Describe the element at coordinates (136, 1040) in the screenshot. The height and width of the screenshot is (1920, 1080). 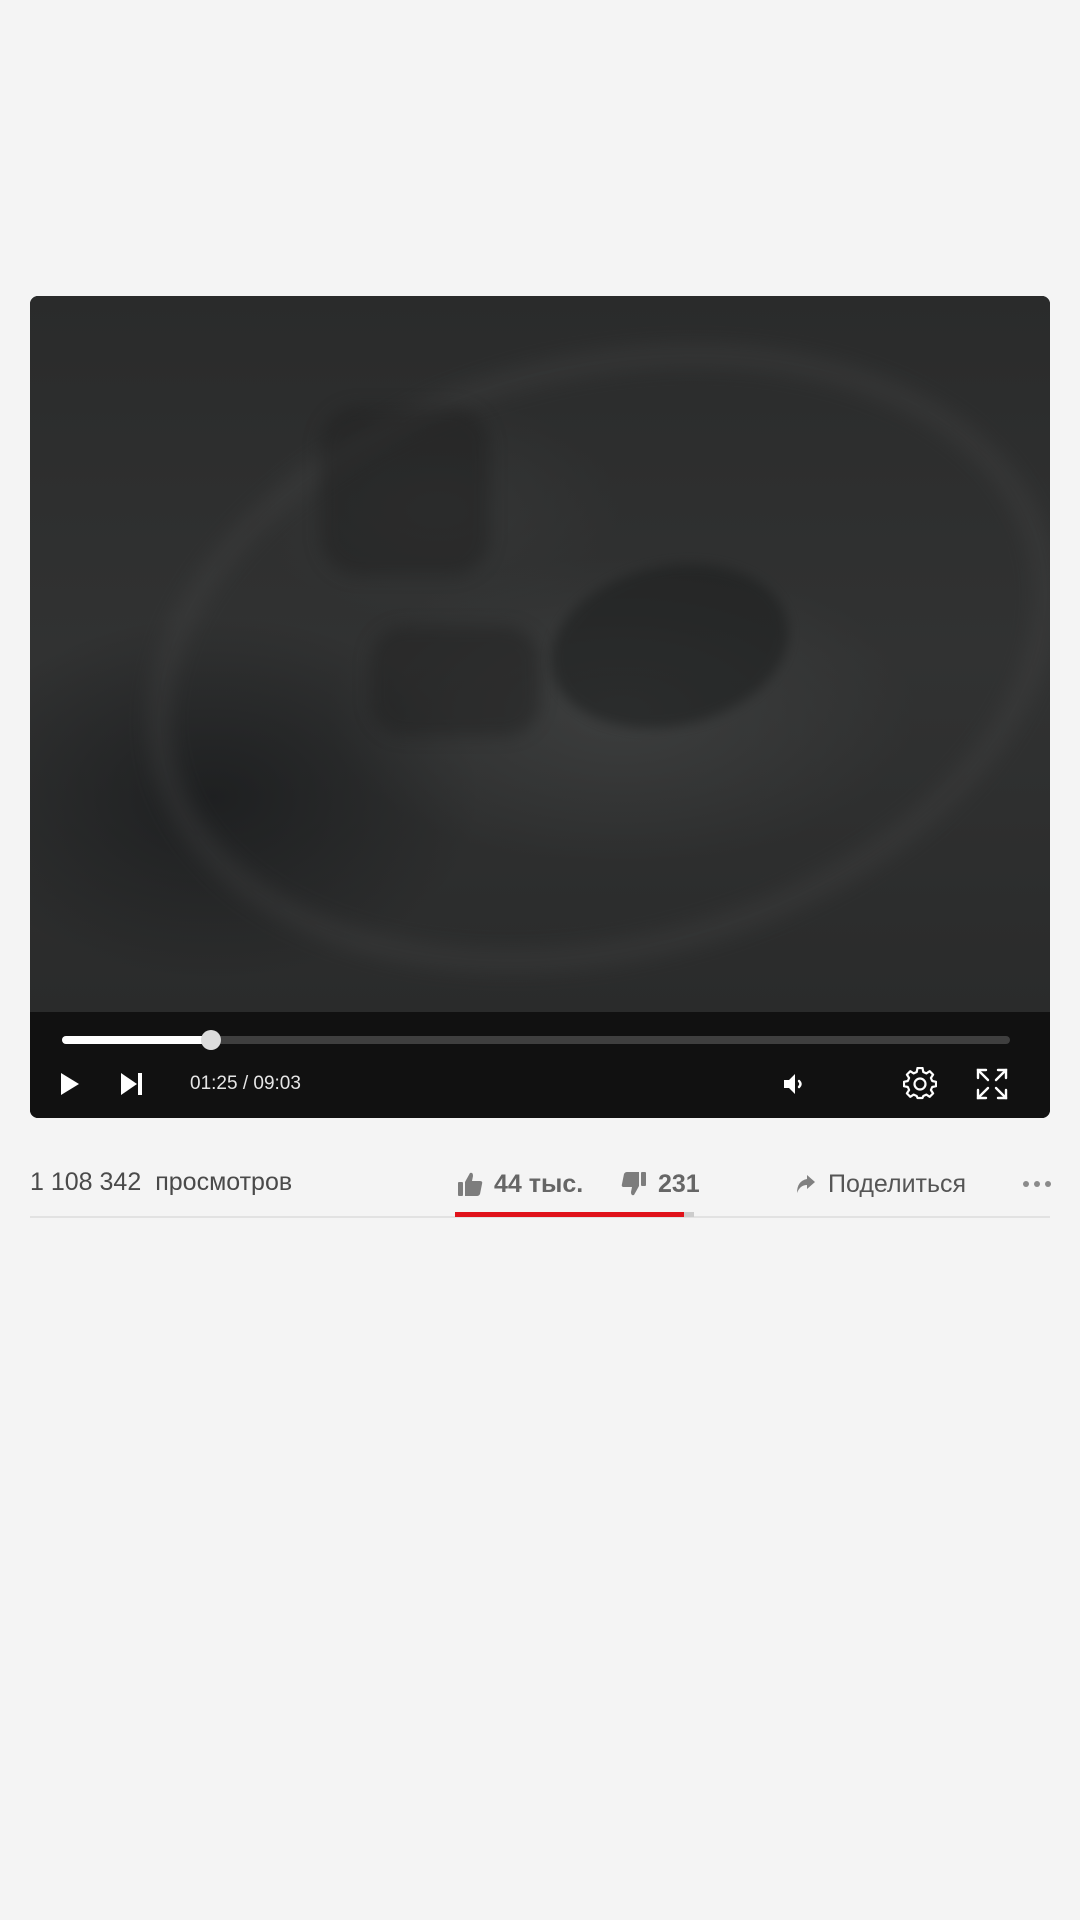
I see `progress-fill` at that location.